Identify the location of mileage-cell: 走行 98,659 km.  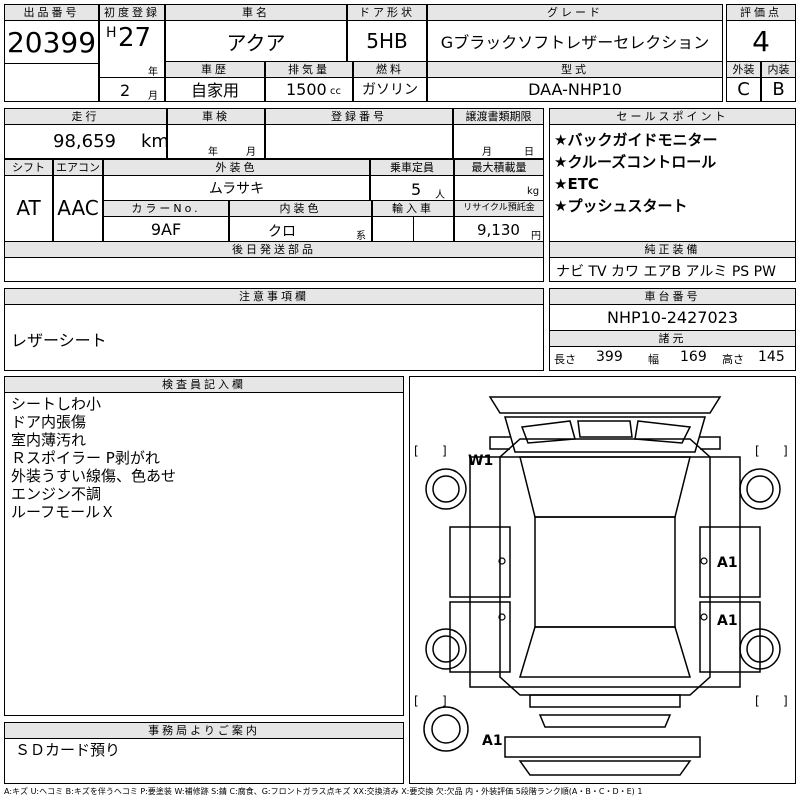
(86, 133).